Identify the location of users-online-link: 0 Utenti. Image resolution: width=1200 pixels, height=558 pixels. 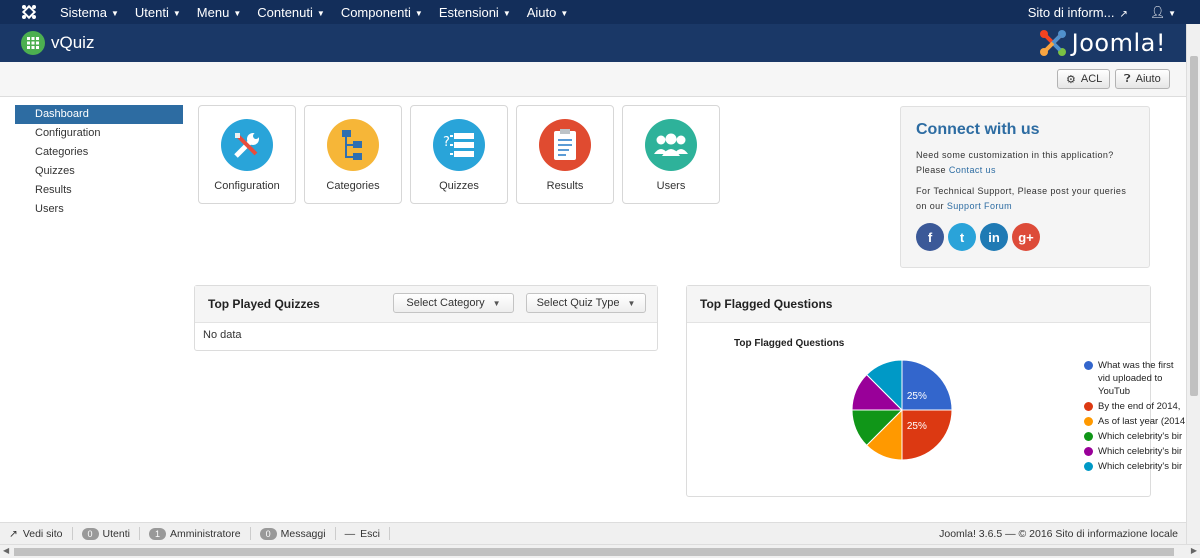
(106, 533).